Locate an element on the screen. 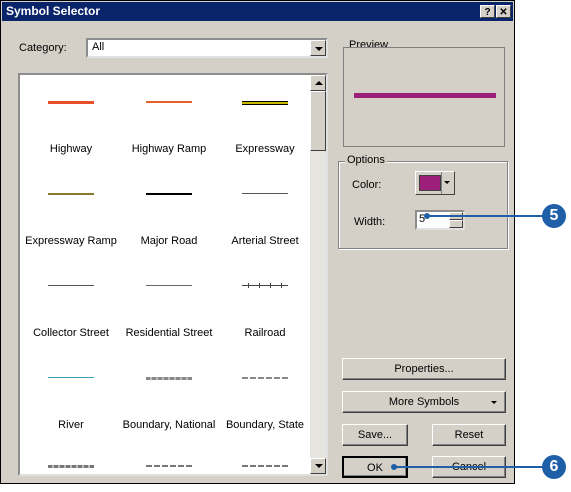 Image resolution: width=571 pixels, height=492 pixels. color-swatch is located at coordinates (430, 183).